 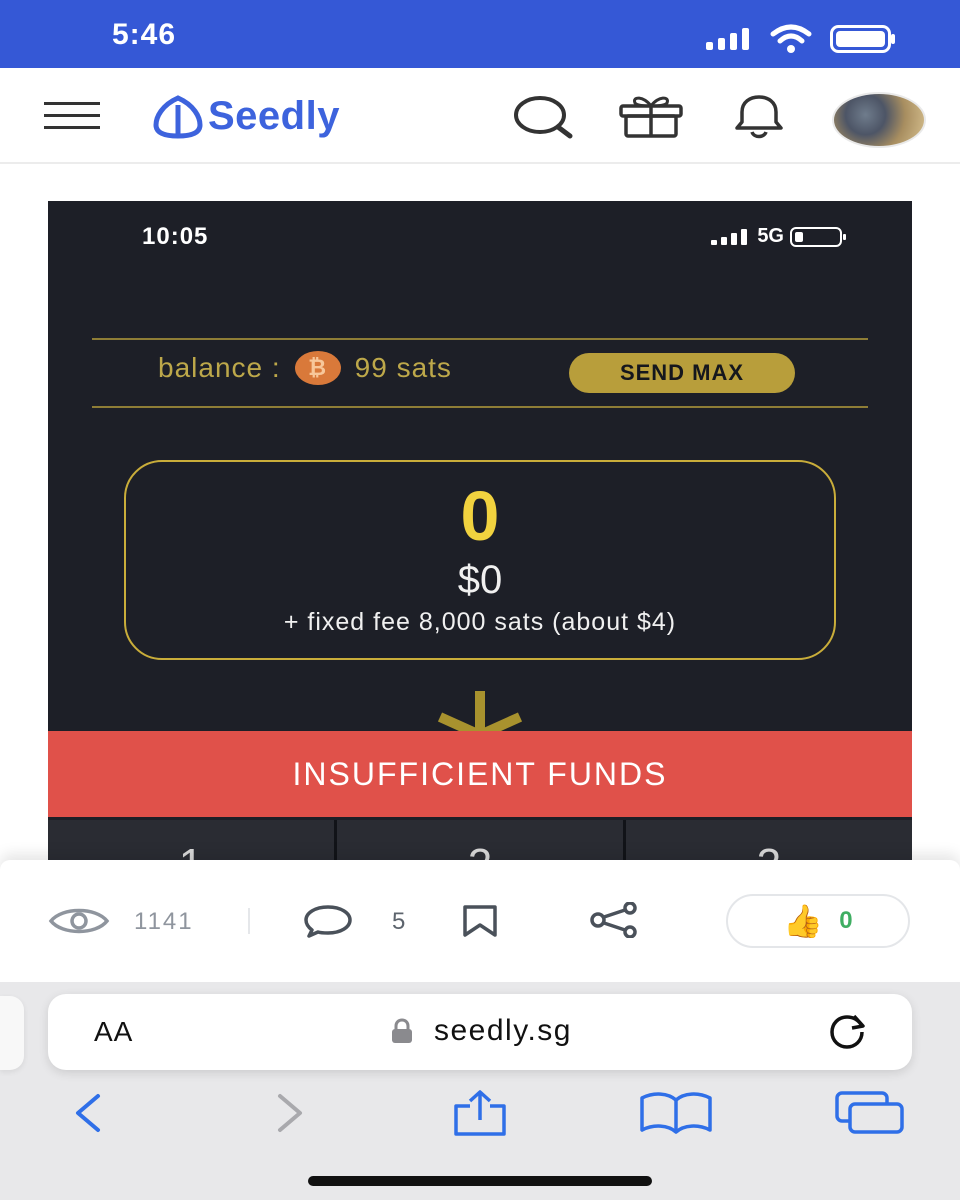 I want to click on keypad-key: 3, so click(x=769, y=840).